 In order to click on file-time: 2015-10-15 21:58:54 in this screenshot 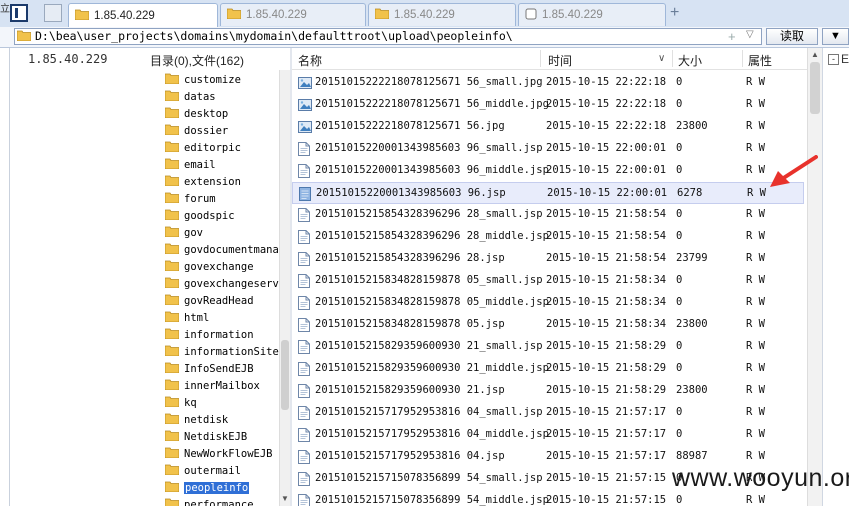, I will do `click(606, 258)`.